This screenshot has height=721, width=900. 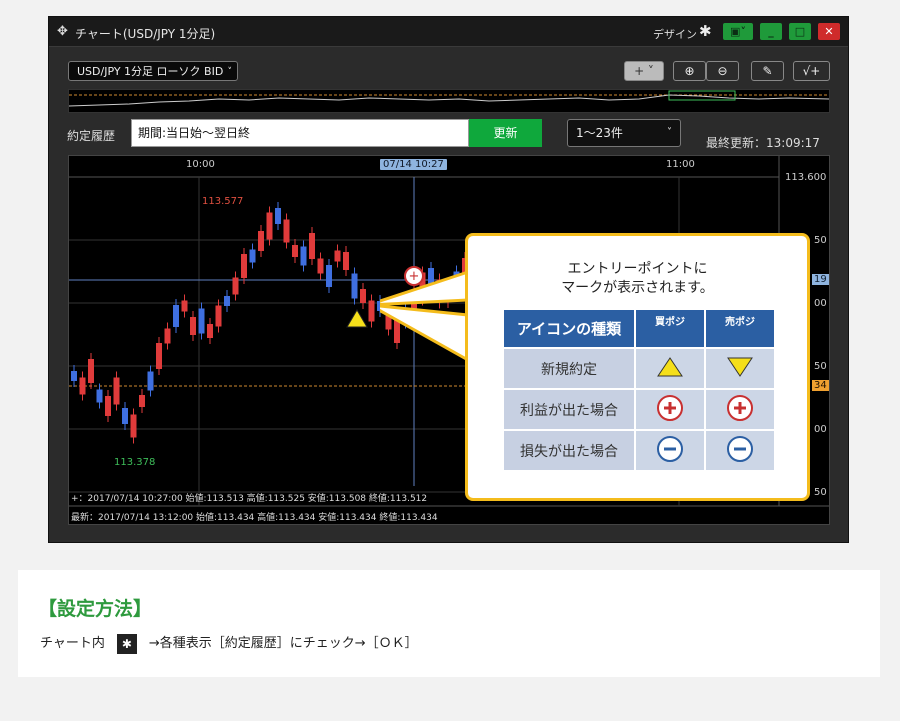 What do you see at coordinates (820, 366) in the screenshot?
I see `y-label-4: 50` at bounding box center [820, 366].